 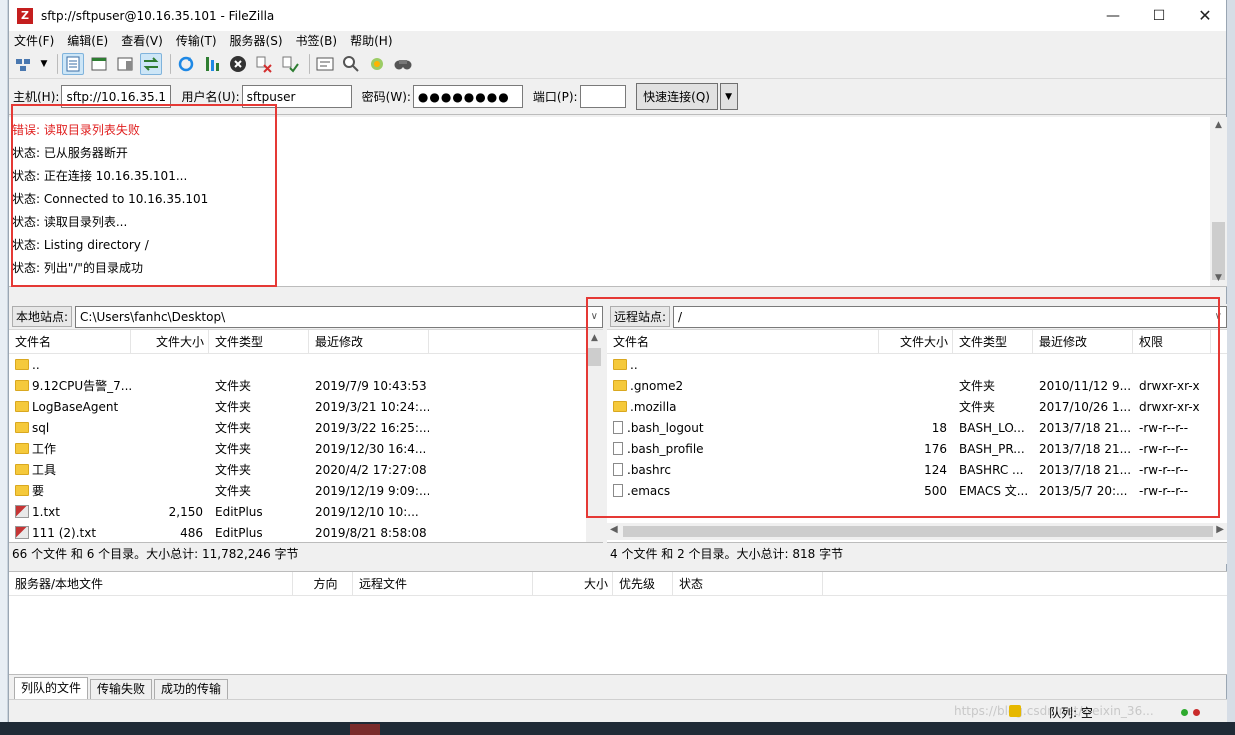 What do you see at coordinates (121, 689) in the screenshot?
I see `tab-failed-transfers: 传输失败` at bounding box center [121, 689].